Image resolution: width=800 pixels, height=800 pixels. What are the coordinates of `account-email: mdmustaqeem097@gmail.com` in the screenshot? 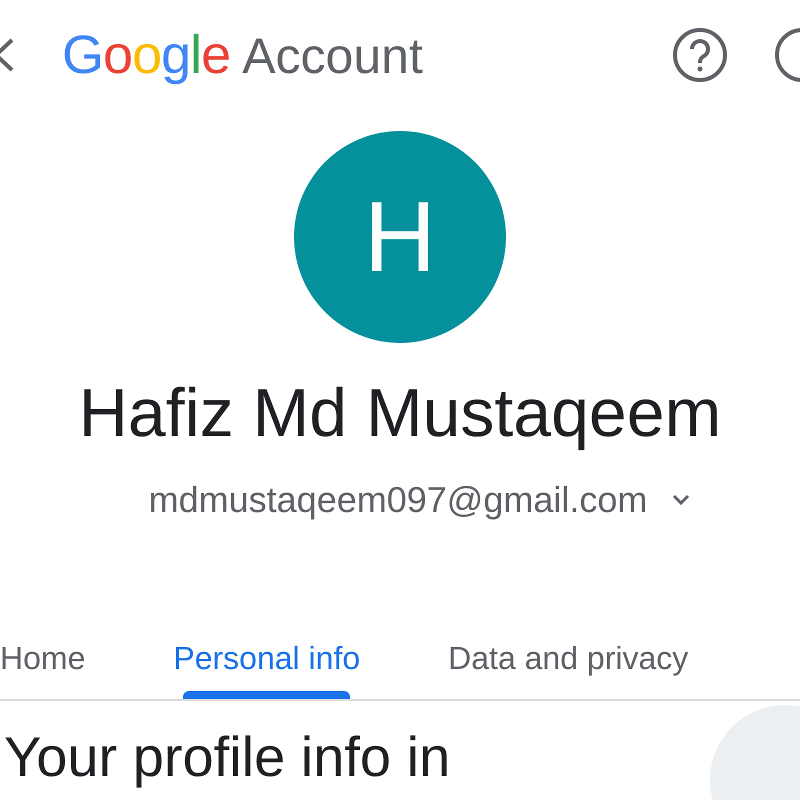 It's located at (398, 500).